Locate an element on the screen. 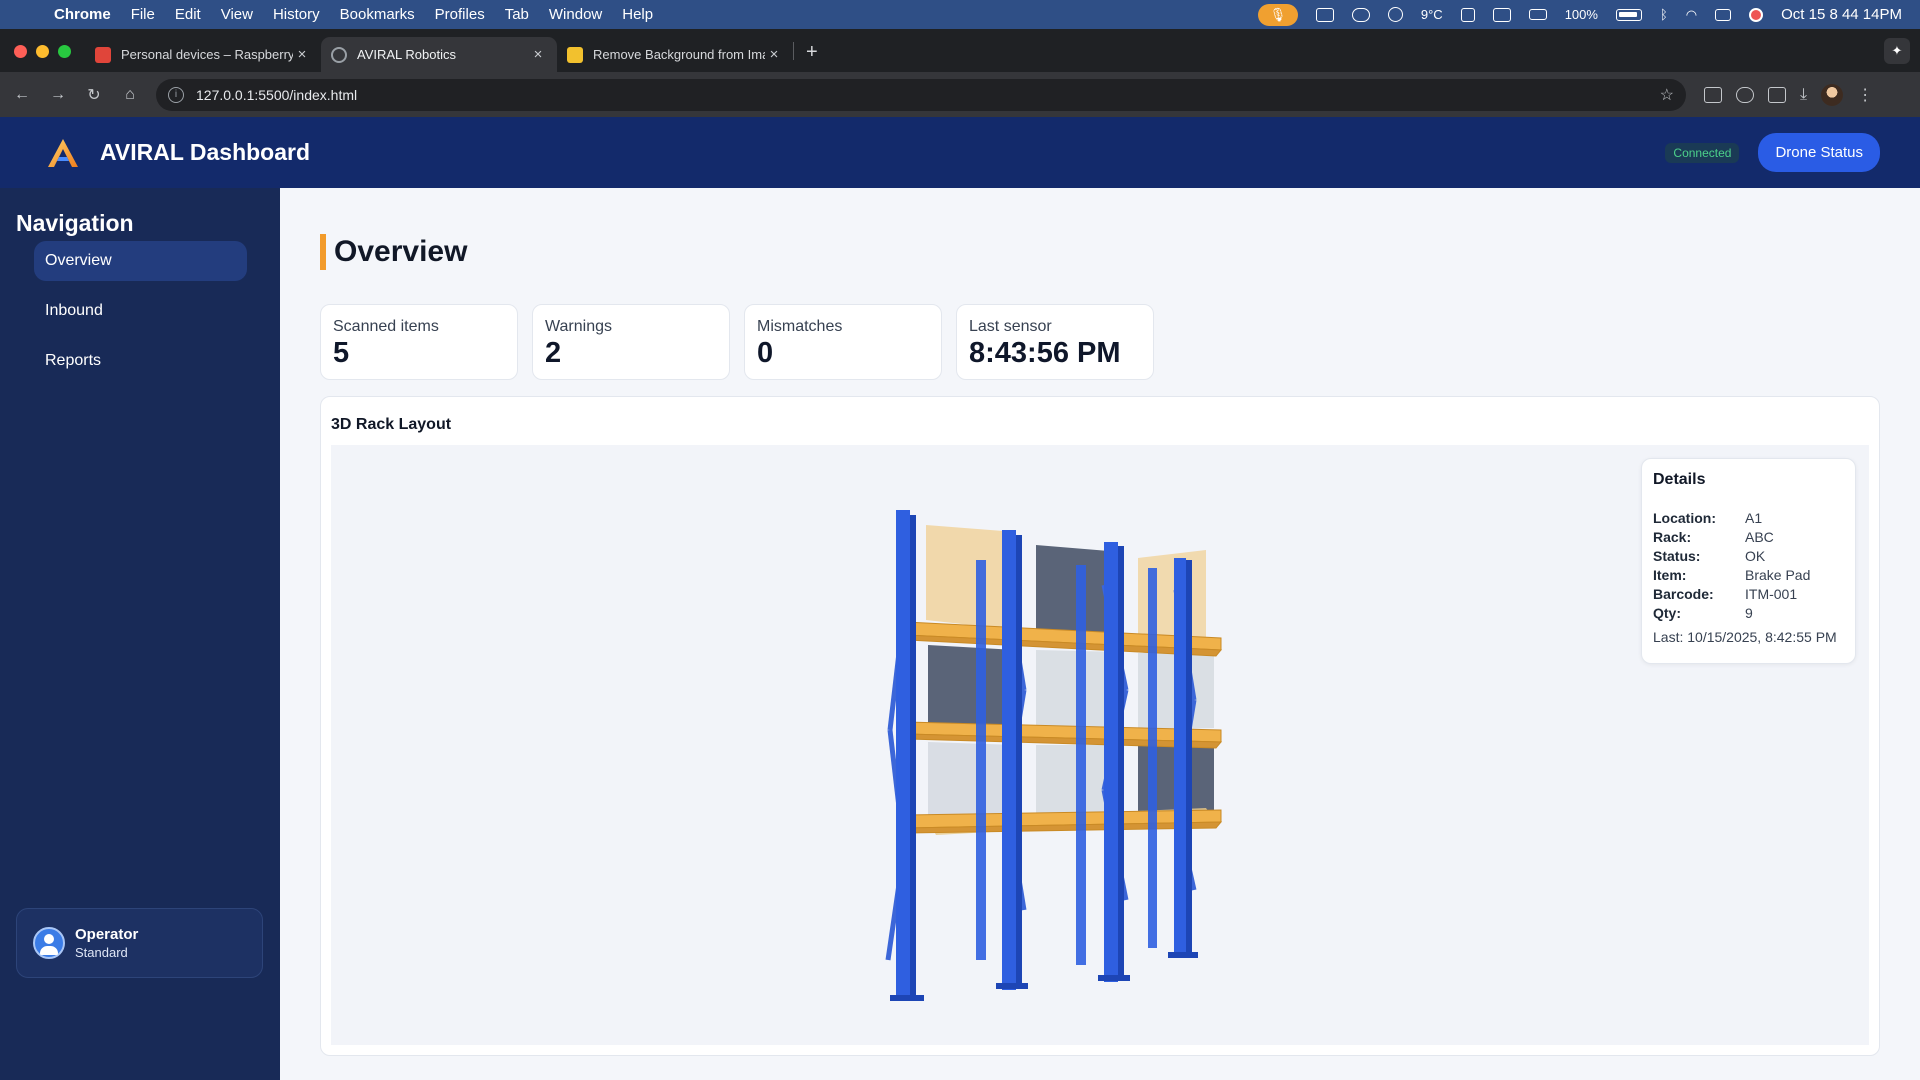 The image size is (1920, 1080). gemini-icon: ✦ is located at coordinates (1897, 51).